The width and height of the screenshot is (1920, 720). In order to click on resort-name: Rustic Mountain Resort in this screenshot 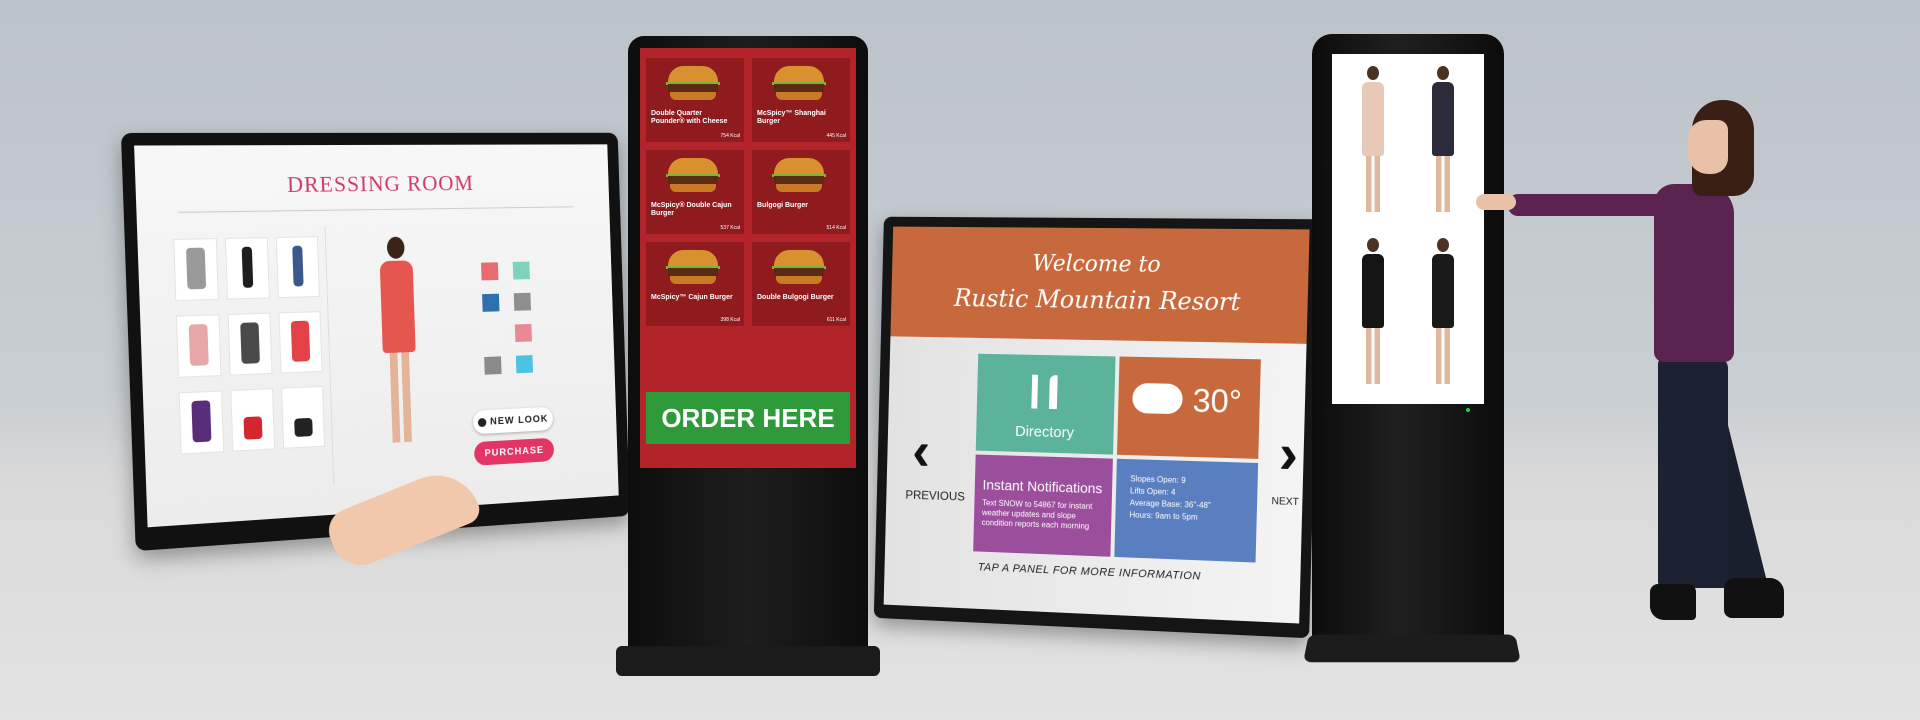, I will do `click(1097, 300)`.